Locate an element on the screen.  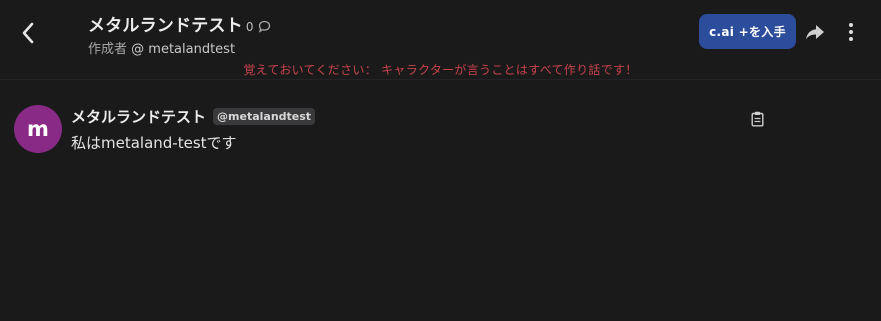
character-name: メタルランドテスト is located at coordinates (165, 26).